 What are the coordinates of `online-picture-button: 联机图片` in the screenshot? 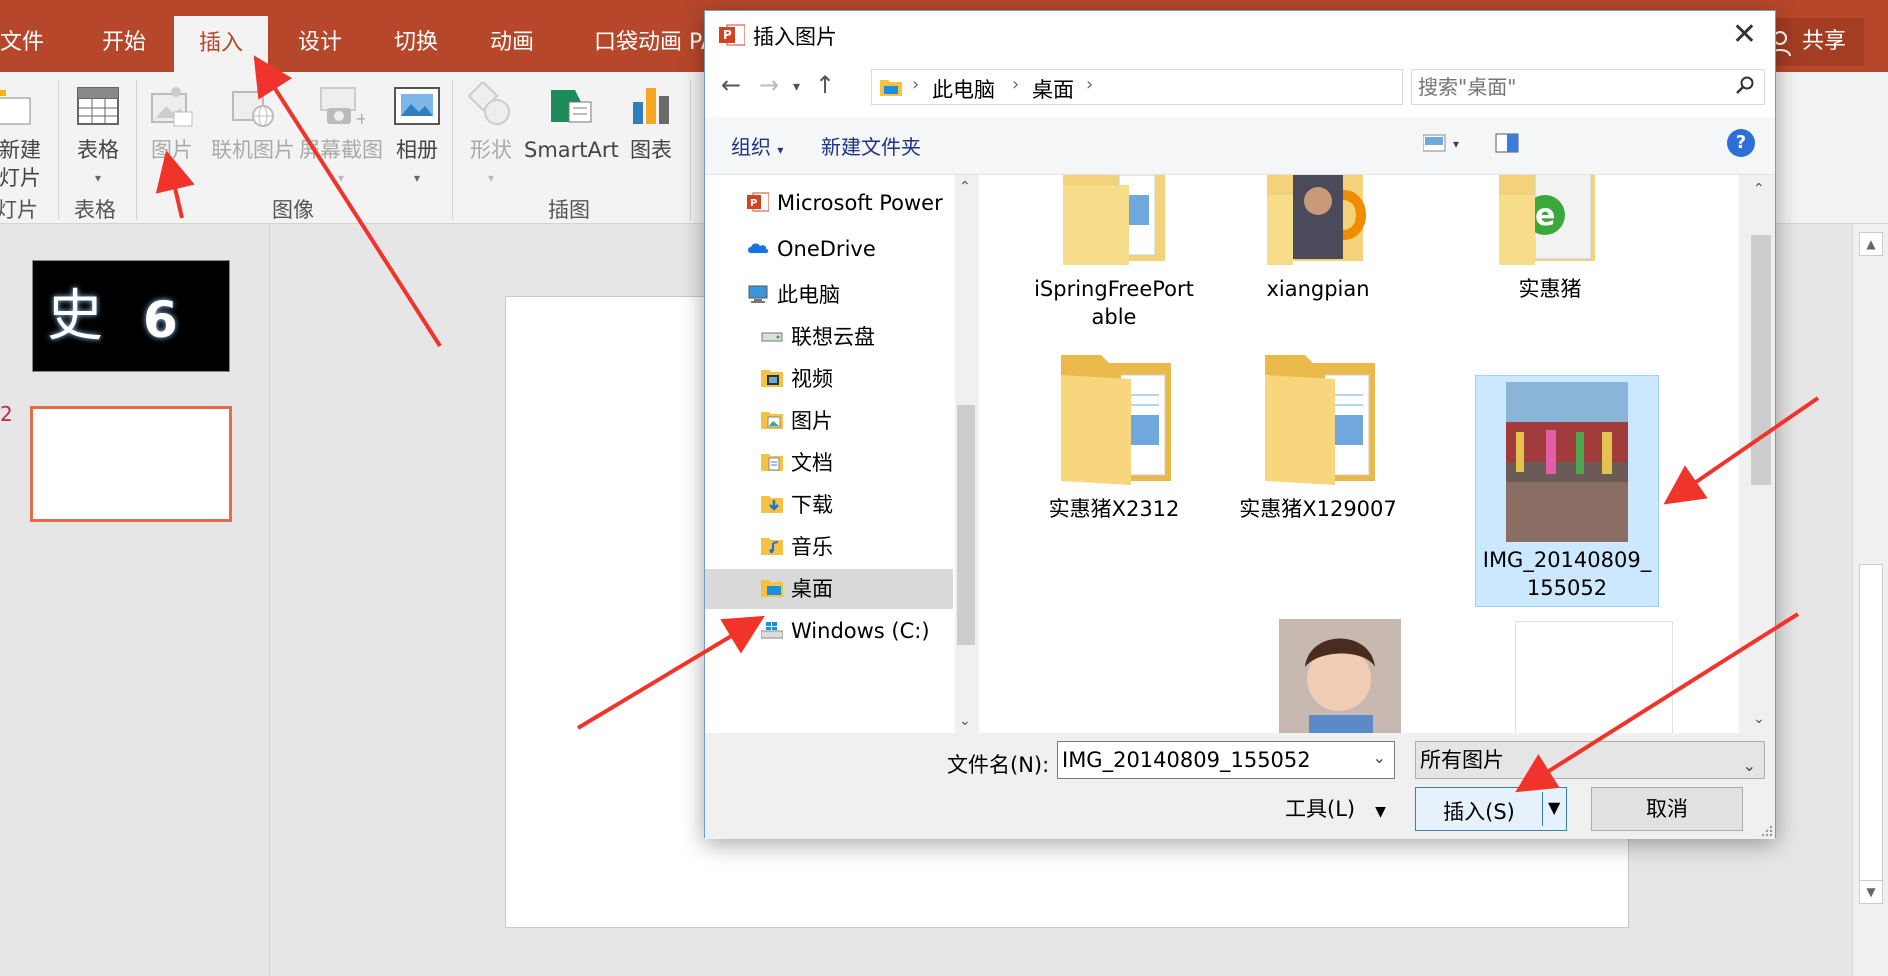 It's located at (253, 123).